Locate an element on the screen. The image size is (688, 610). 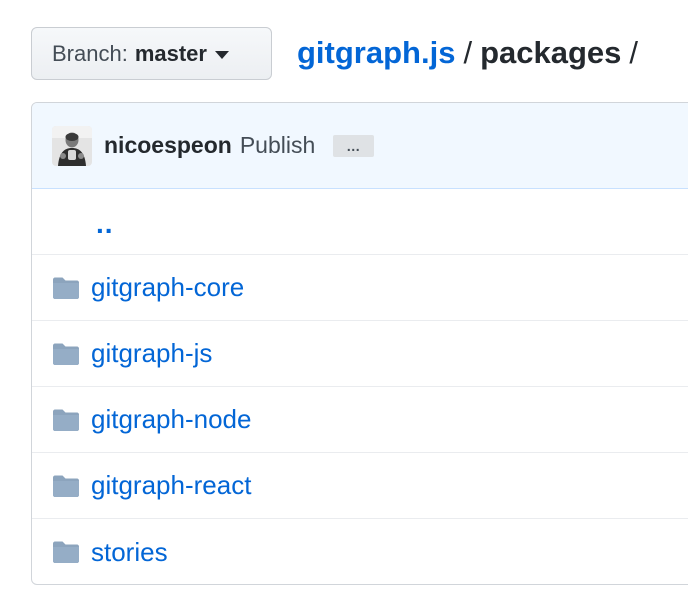
commit-author-link: nicoespeon is located at coordinates (168, 145).